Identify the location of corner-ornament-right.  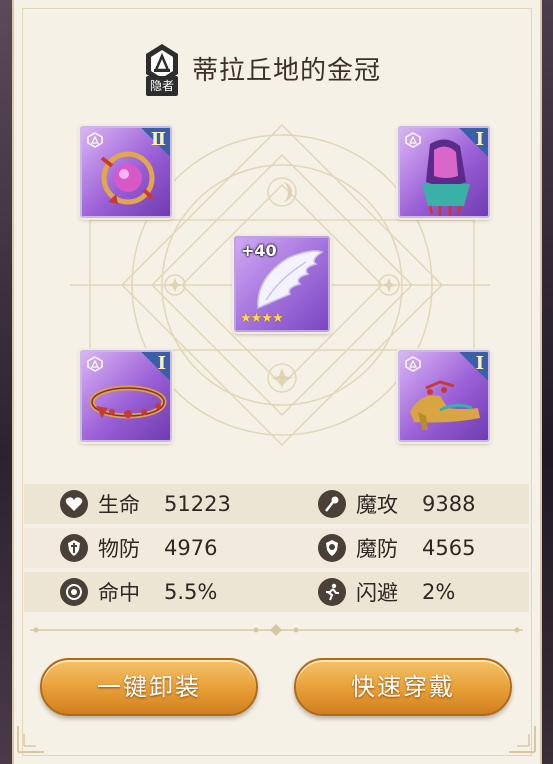
(522, 739).